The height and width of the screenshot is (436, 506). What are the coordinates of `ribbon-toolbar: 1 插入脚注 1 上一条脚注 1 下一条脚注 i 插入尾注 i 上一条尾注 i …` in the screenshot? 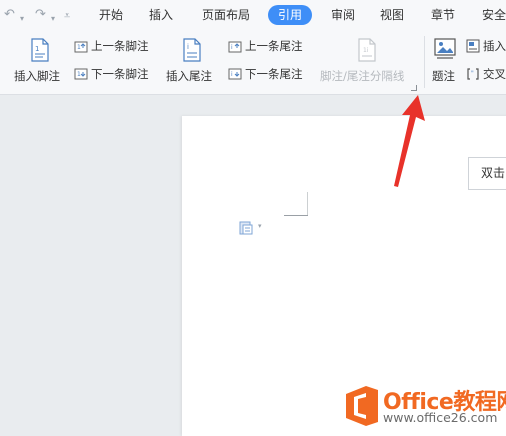 It's located at (253, 62).